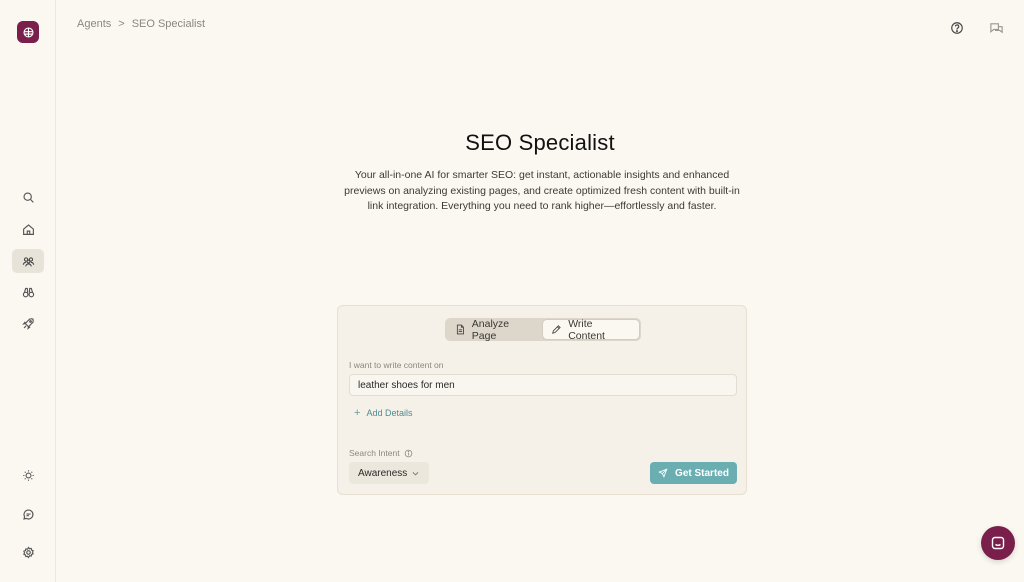 The width and height of the screenshot is (1024, 582). What do you see at coordinates (663, 473) in the screenshot?
I see `send-icon` at bounding box center [663, 473].